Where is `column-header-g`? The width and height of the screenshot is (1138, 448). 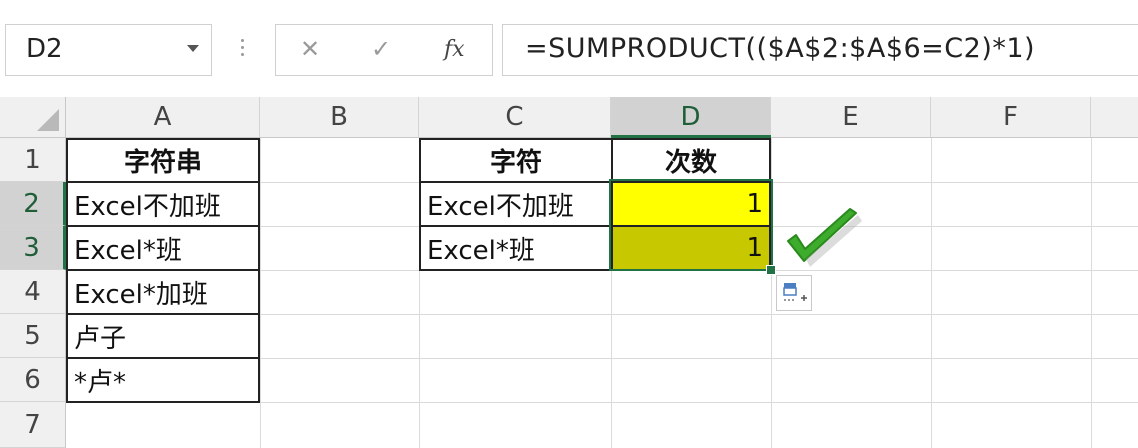 column-header-g is located at coordinates (1114, 117).